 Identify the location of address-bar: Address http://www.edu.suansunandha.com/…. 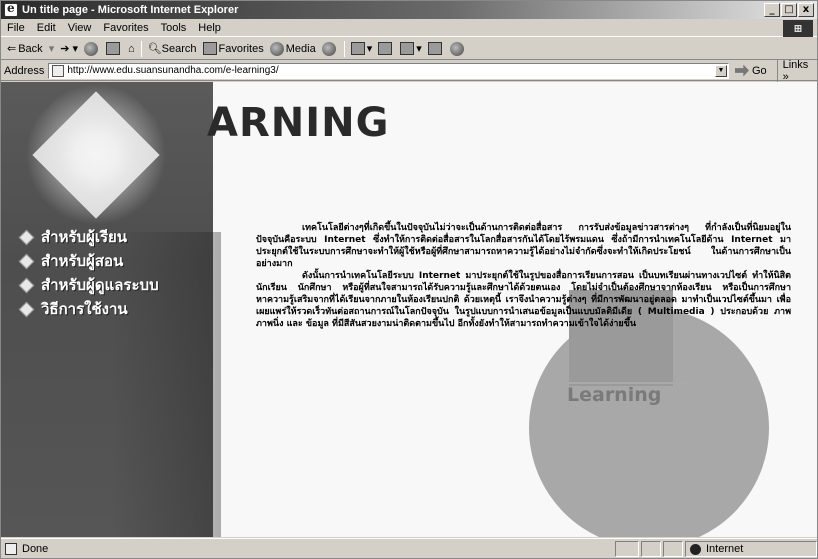
(409, 70).